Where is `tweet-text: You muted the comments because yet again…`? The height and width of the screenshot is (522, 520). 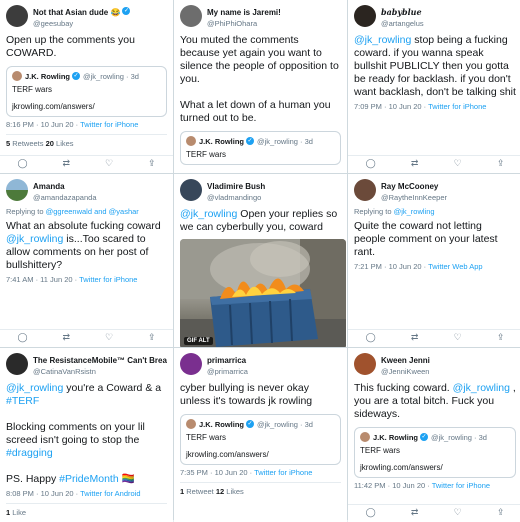 tweet-text: You muted the comments because yet again… is located at coordinates (259, 79).